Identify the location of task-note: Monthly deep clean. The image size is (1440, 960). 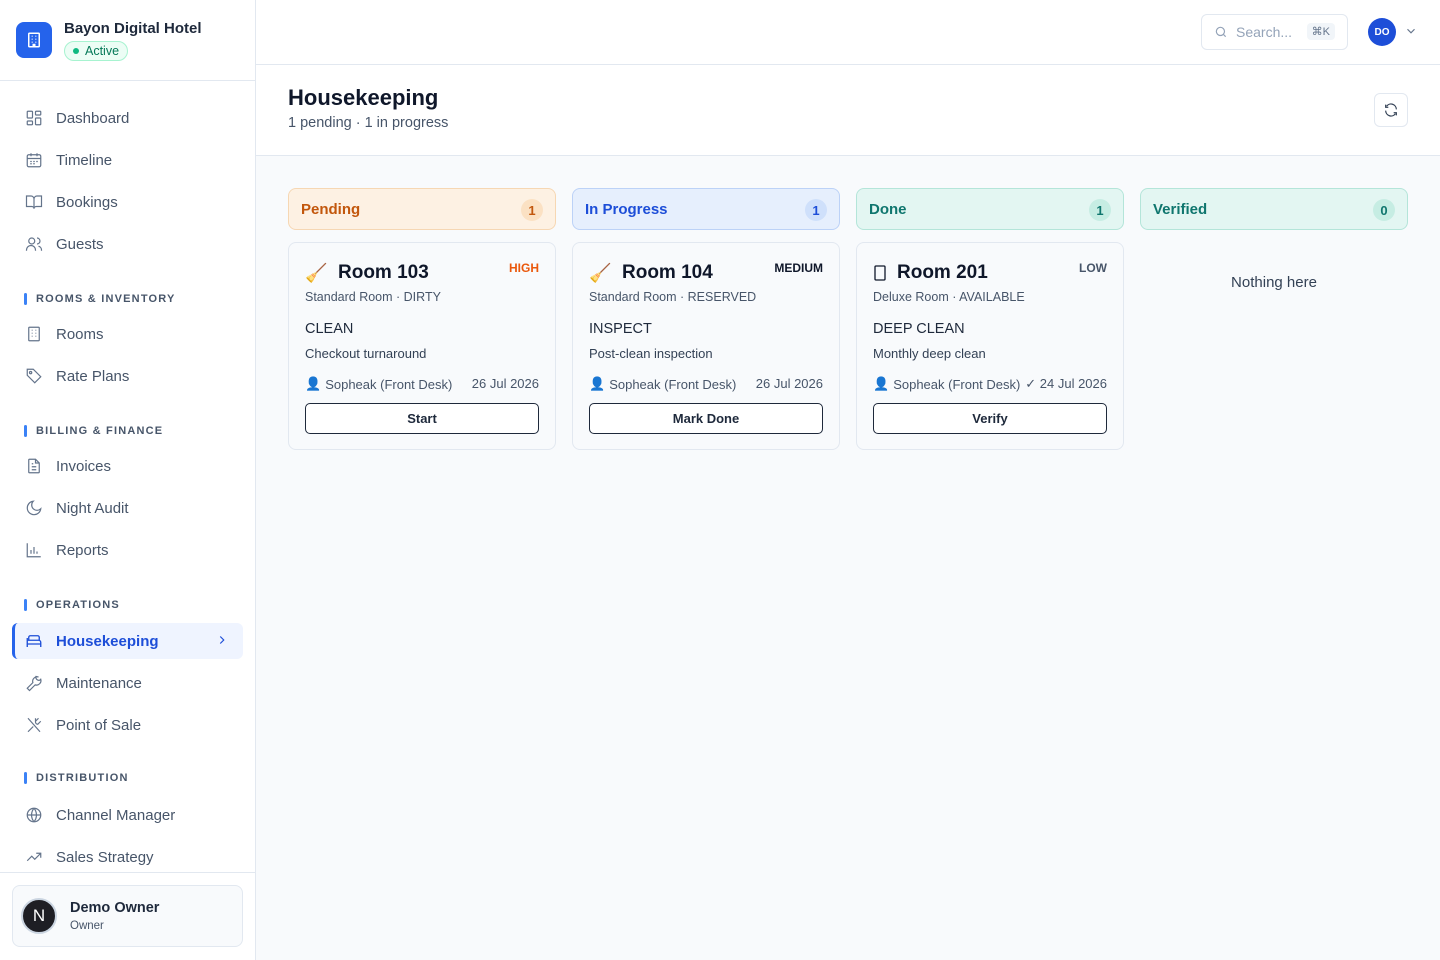
(929, 353).